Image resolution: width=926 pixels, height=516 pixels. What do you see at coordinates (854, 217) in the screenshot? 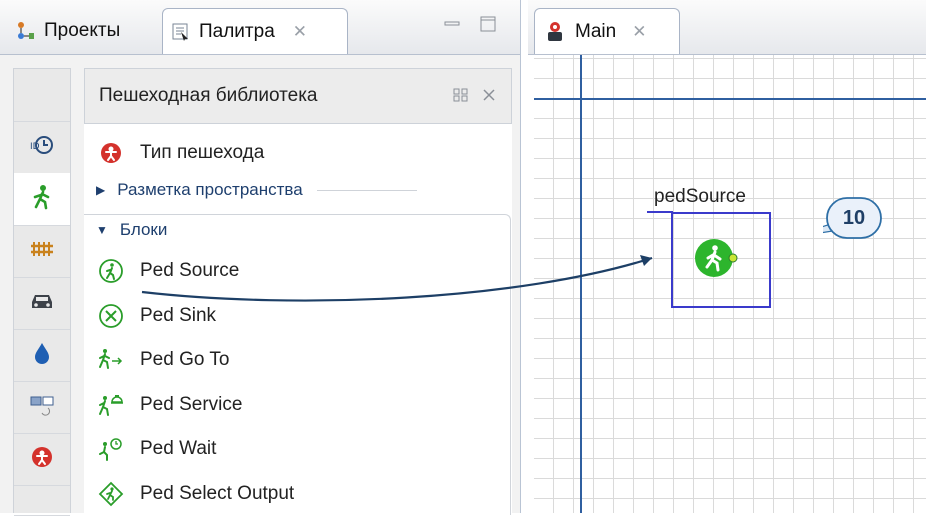
I see `callout-number: 10` at bounding box center [854, 217].